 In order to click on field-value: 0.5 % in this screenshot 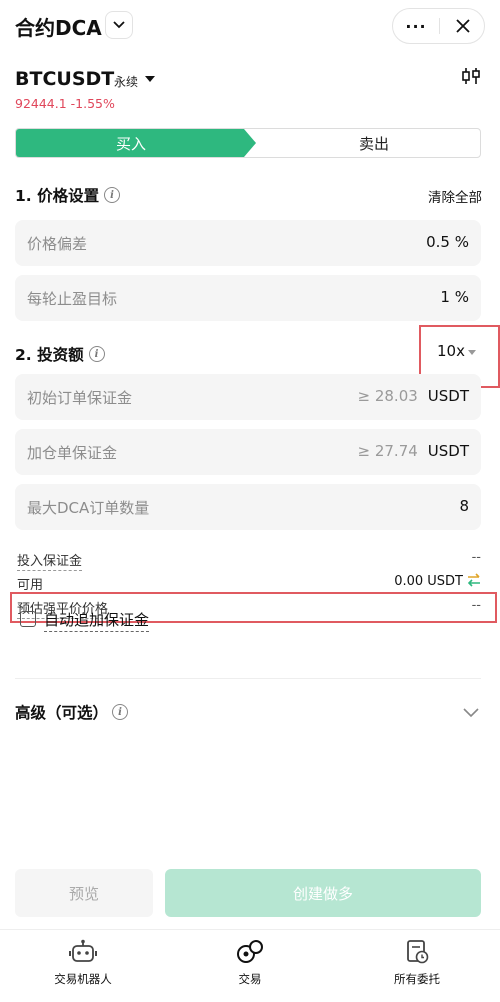, I will do `click(447, 242)`.